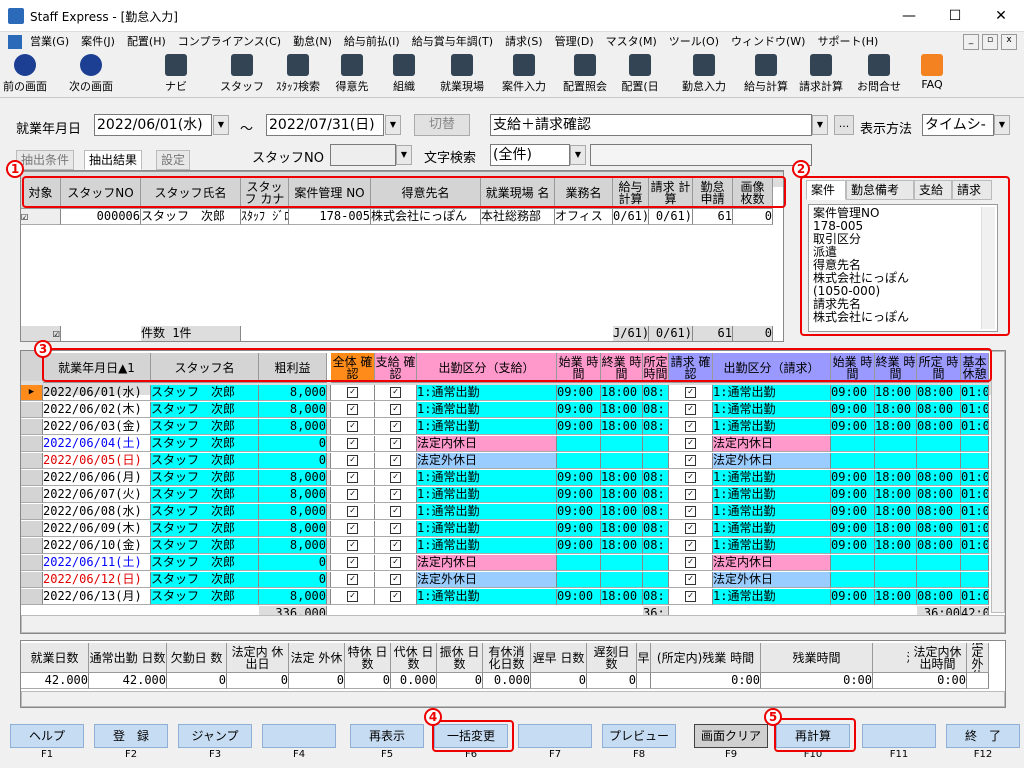 The height and width of the screenshot is (768, 1024). Describe the element at coordinates (909, 16) in the screenshot. I see `minimize-button: —` at that location.